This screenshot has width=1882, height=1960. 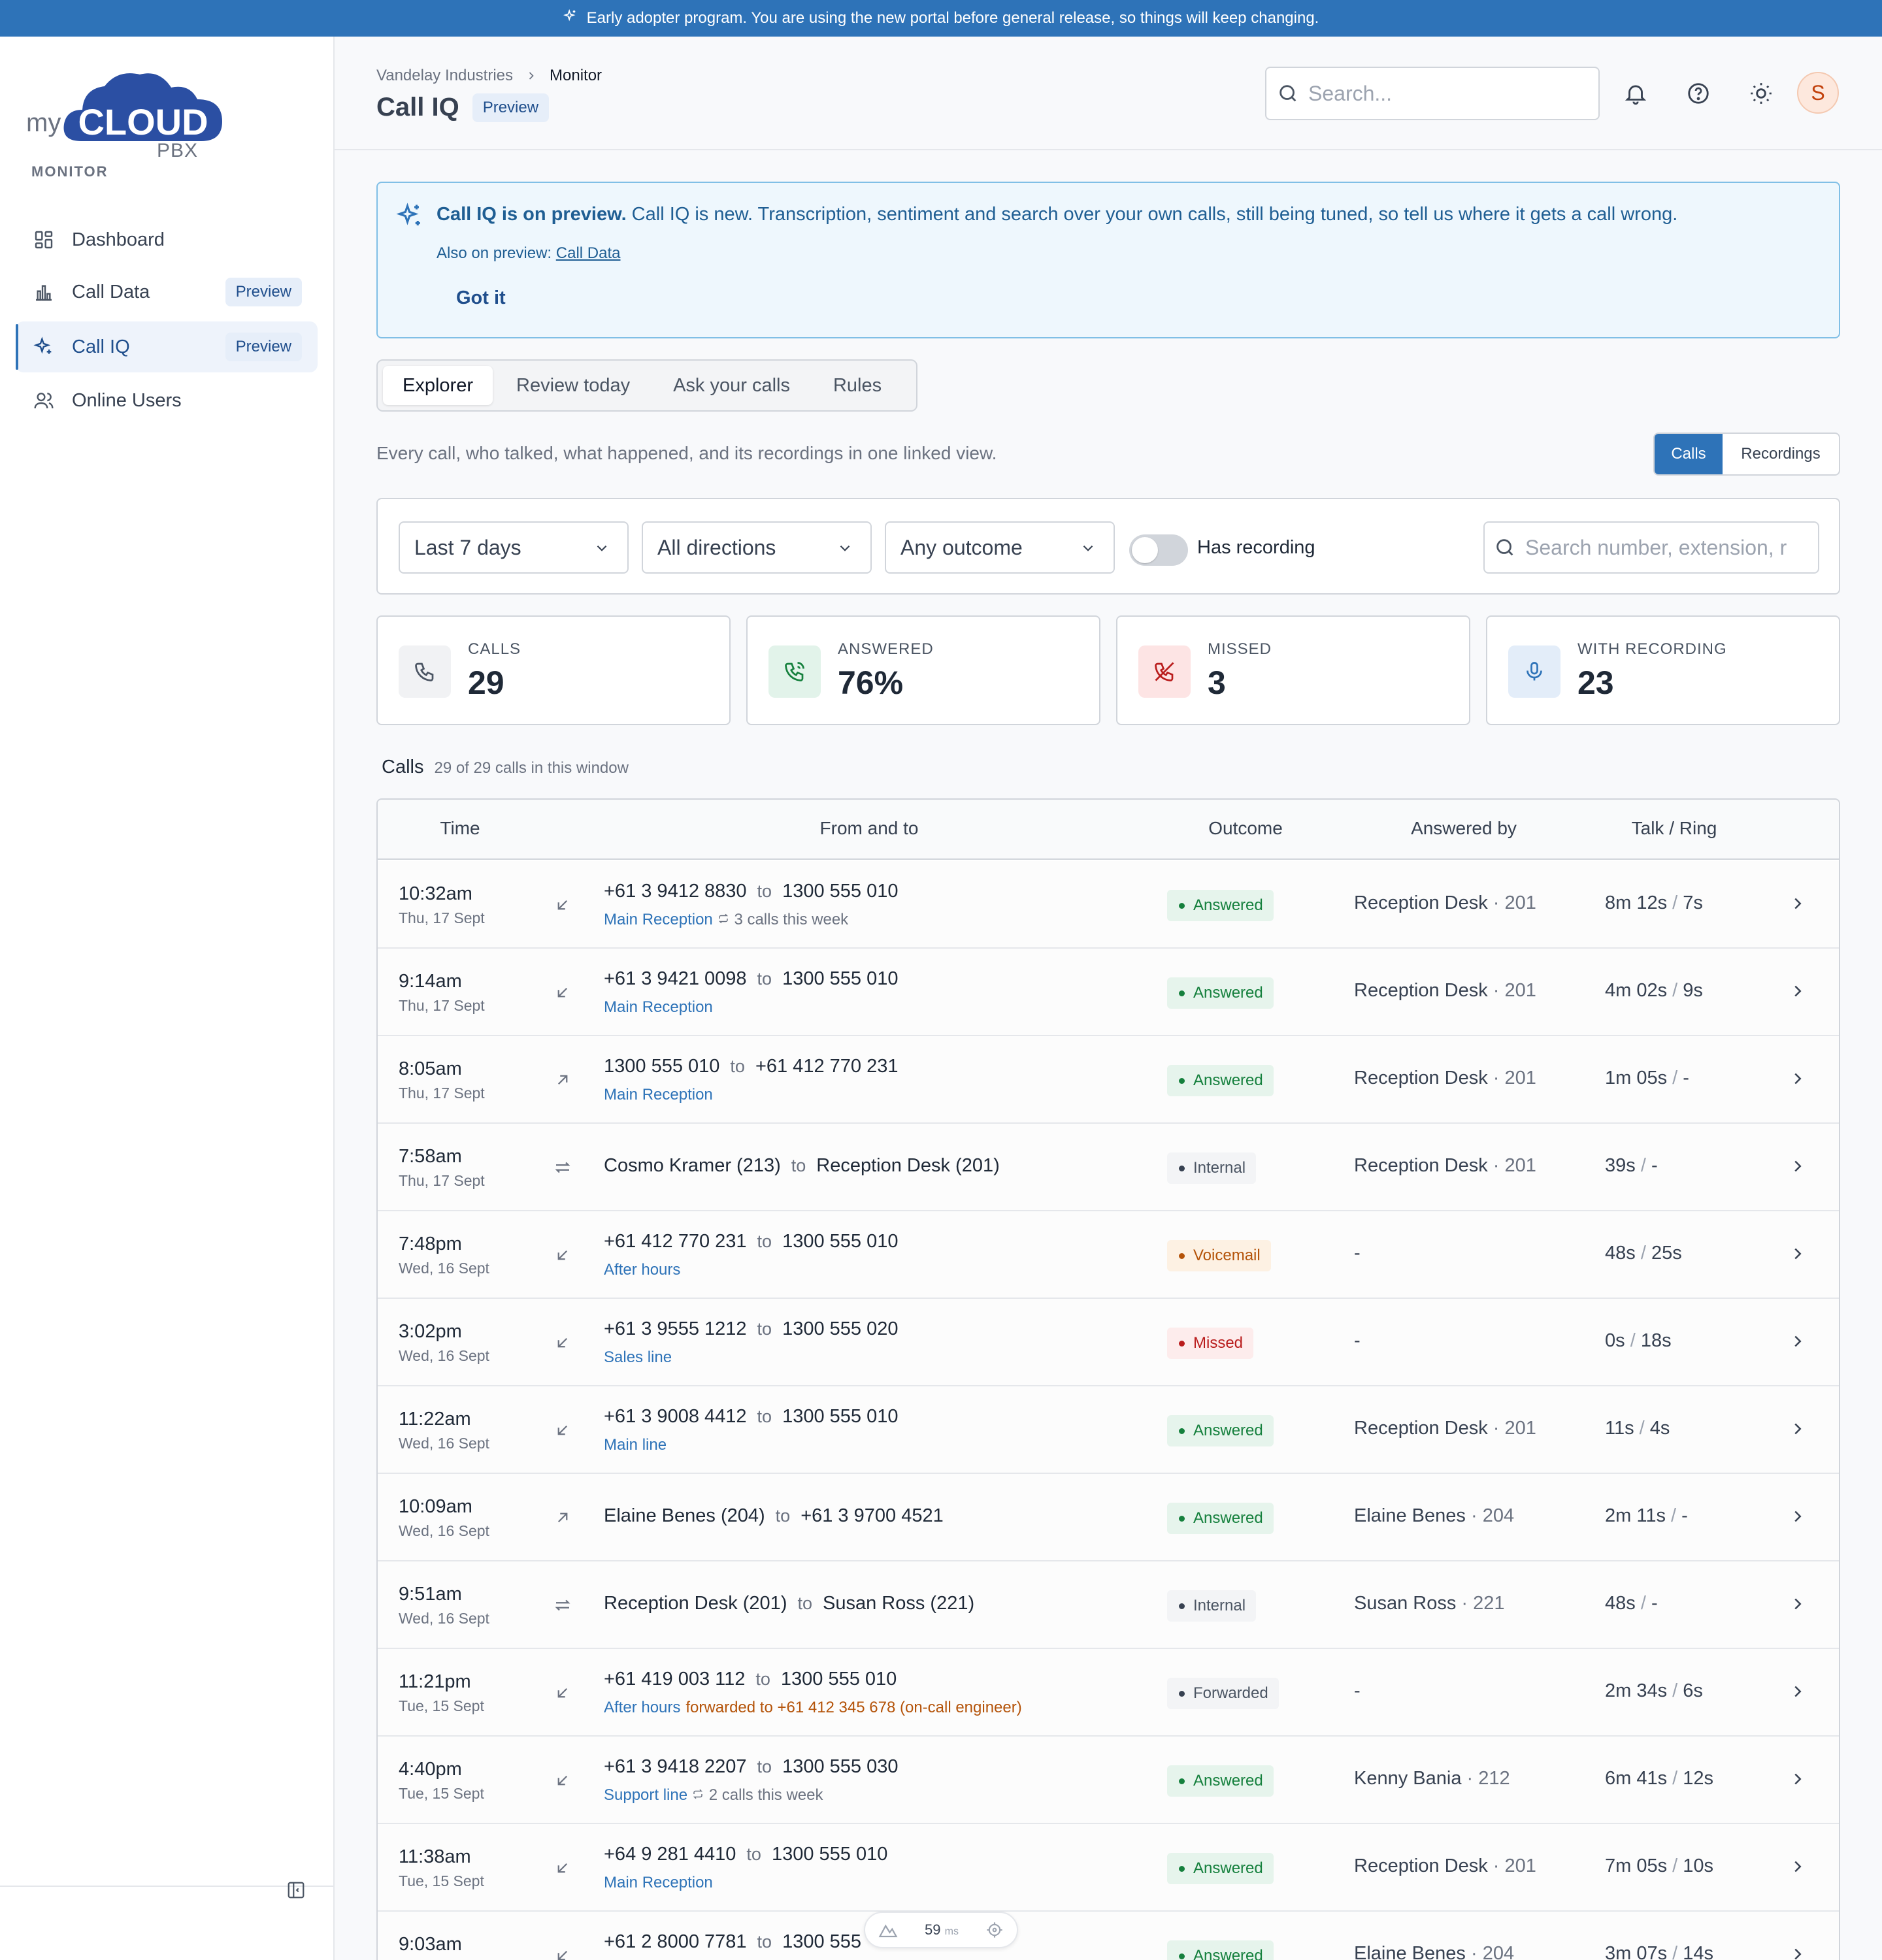 What do you see at coordinates (1464, 828) in the screenshot?
I see `column-answered-by: Answered by` at bounding box center [1464, 828].